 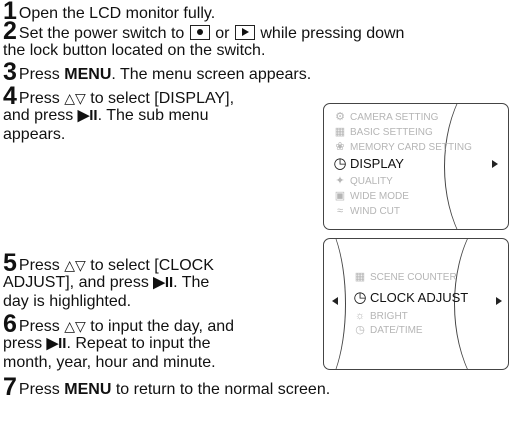 What do you see at coordinates (360, 277) in the screenshot?
I see `scene-counter-icon: ▦` at bounding box center [360, 277].